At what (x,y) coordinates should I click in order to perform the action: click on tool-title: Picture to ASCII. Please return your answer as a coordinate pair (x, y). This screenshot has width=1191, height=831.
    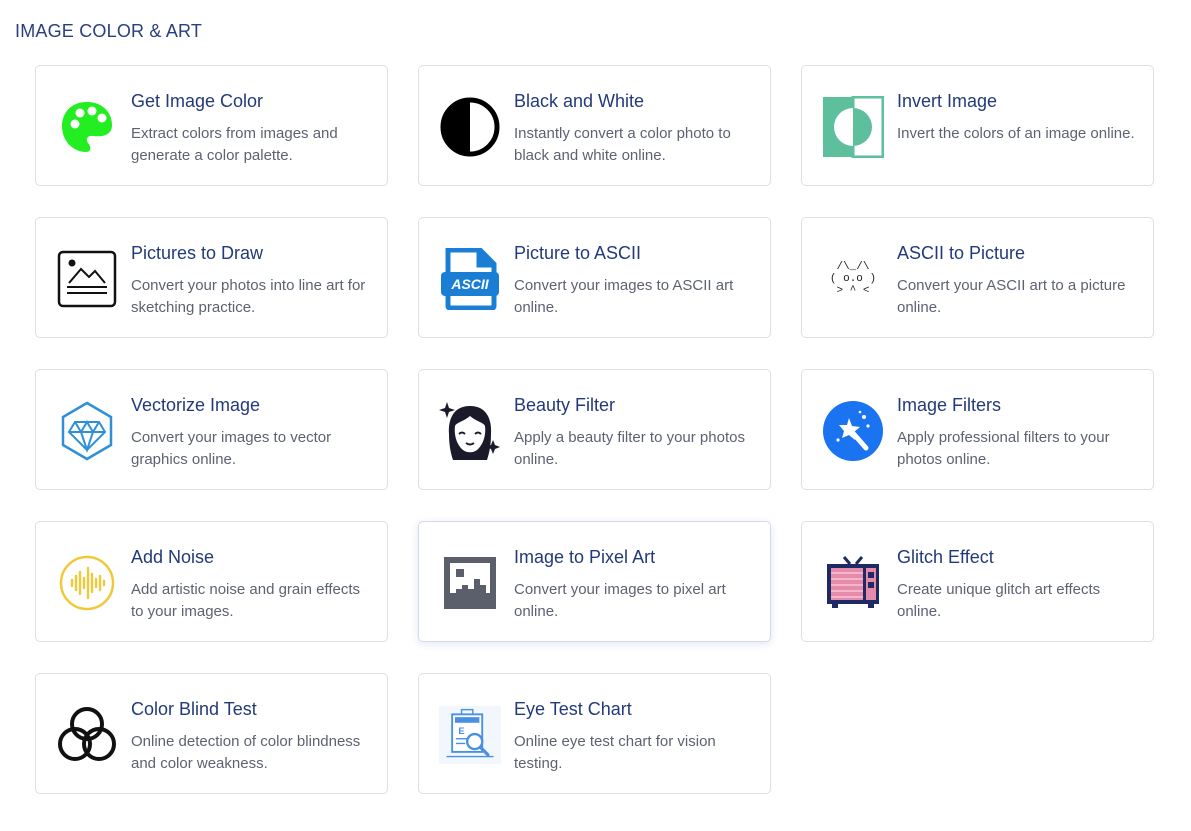
    Looking at the image, I should click on (578, 253).